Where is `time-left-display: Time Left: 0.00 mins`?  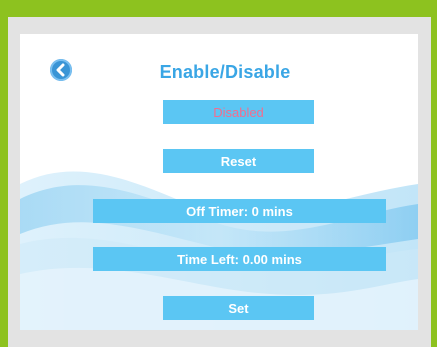 time-left-display: Time Left: 0.00 mins is located at coordinates (239, 259).